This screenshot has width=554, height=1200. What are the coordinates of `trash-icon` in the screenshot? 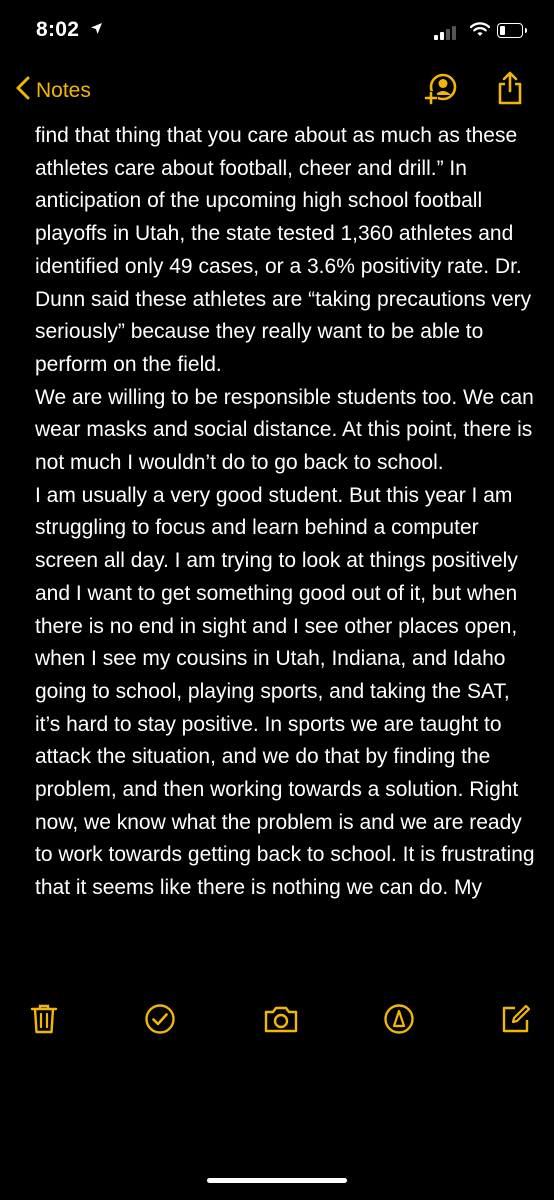 It's located at (44, 1021).